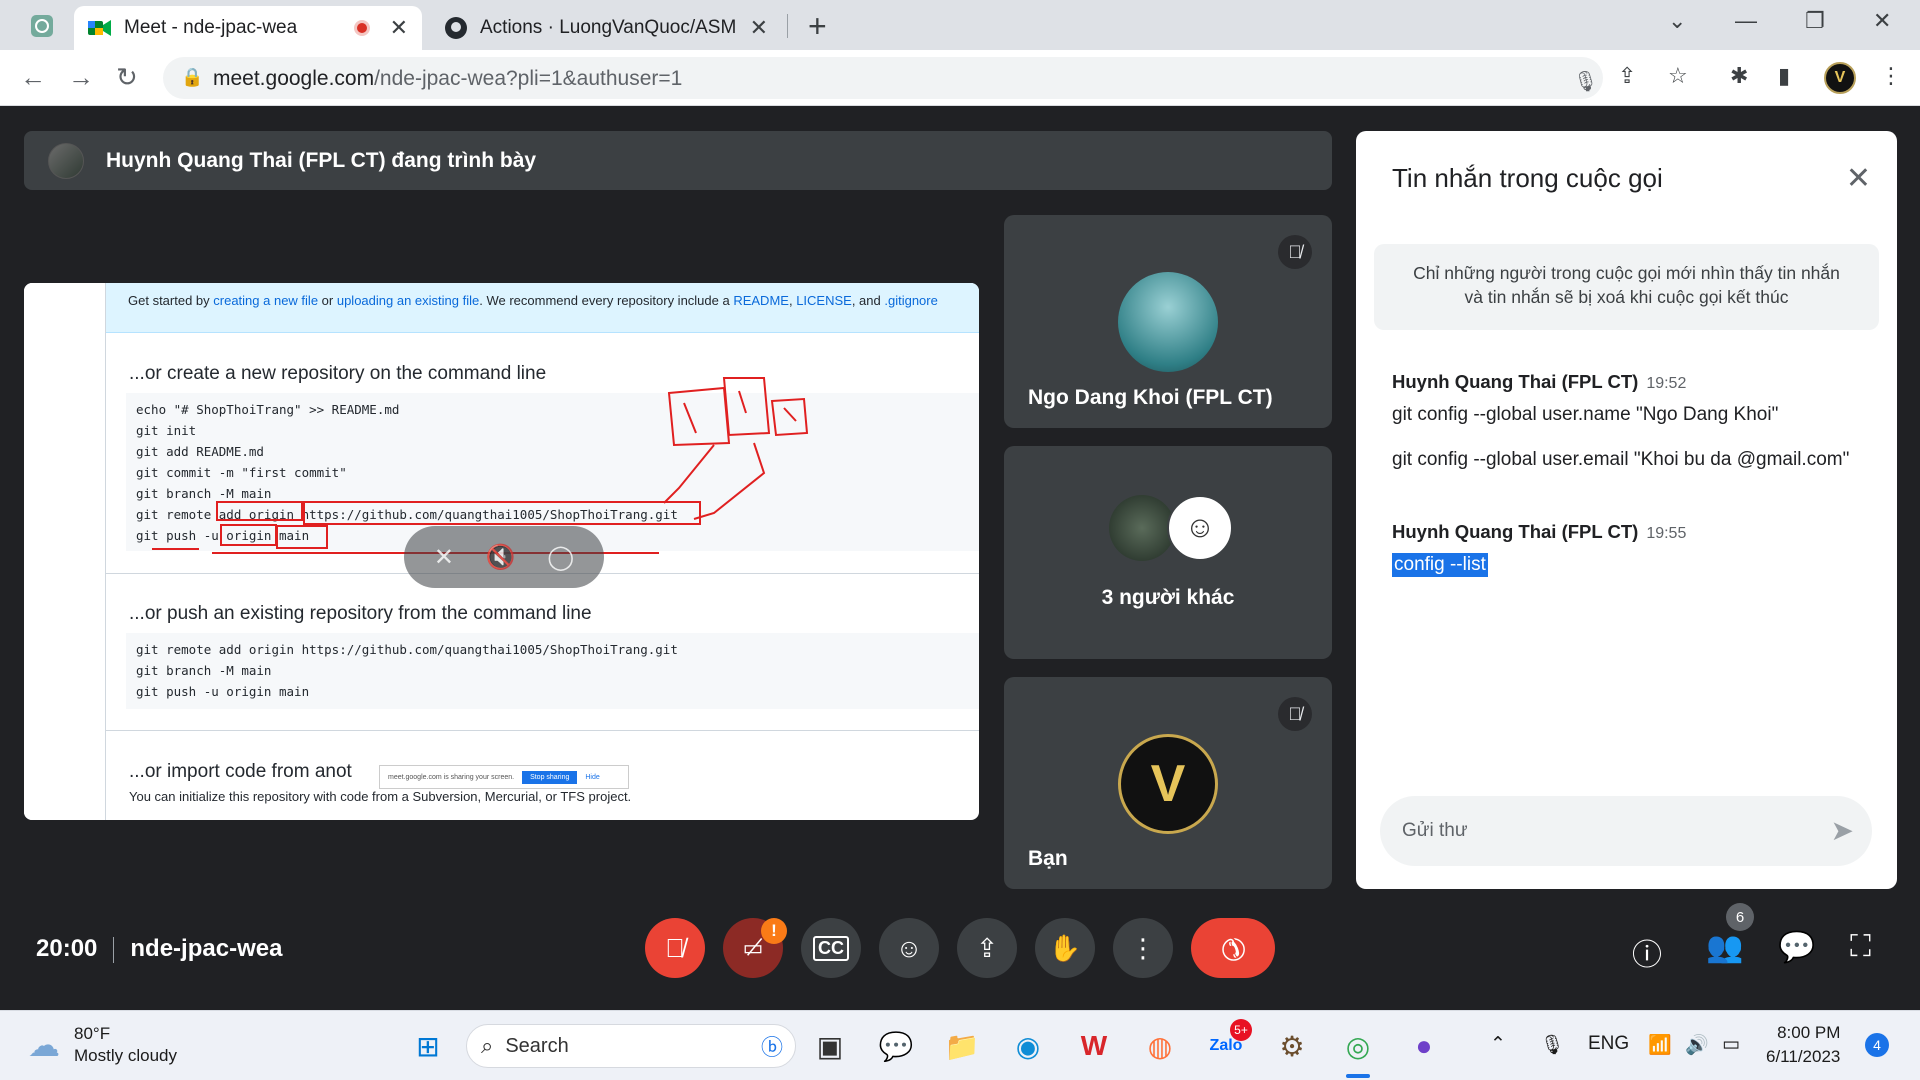  Describe the element at coordinates (102, 1045) in the screenshot. I see `weather-widget: ☁ 80°F Mostly cloudy` at that location.